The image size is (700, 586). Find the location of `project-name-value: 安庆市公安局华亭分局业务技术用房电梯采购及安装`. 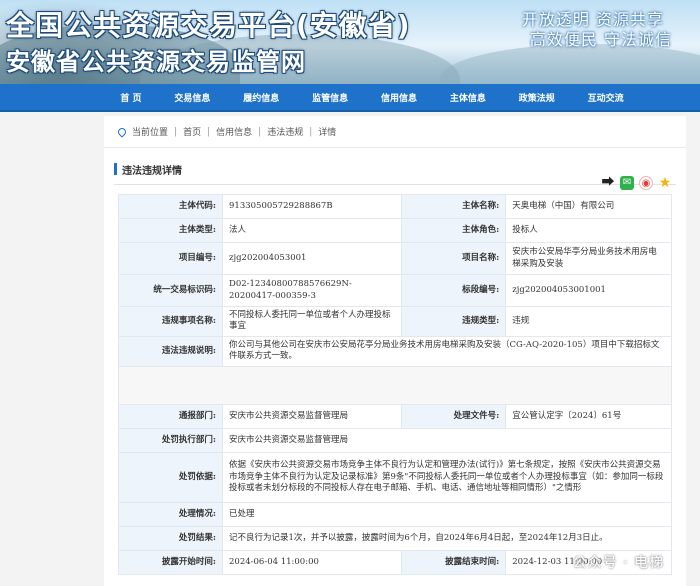

project-name-value: 安庆市公安局华亭分局业务技术用房电梯采购及安装 is located at coordinates (588, 258).